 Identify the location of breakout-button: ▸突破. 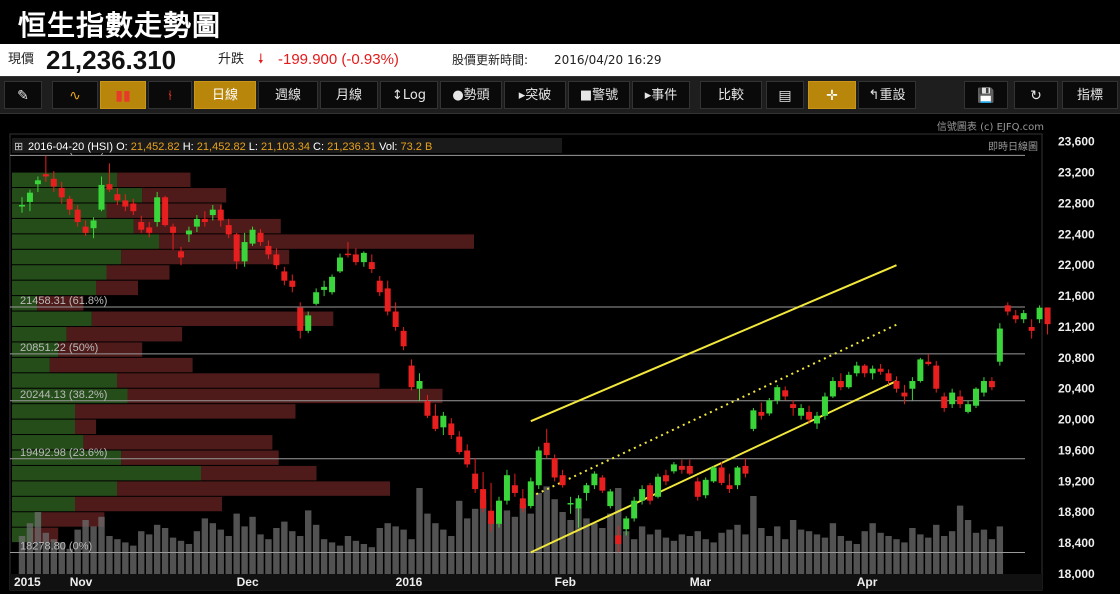
(535, 95).